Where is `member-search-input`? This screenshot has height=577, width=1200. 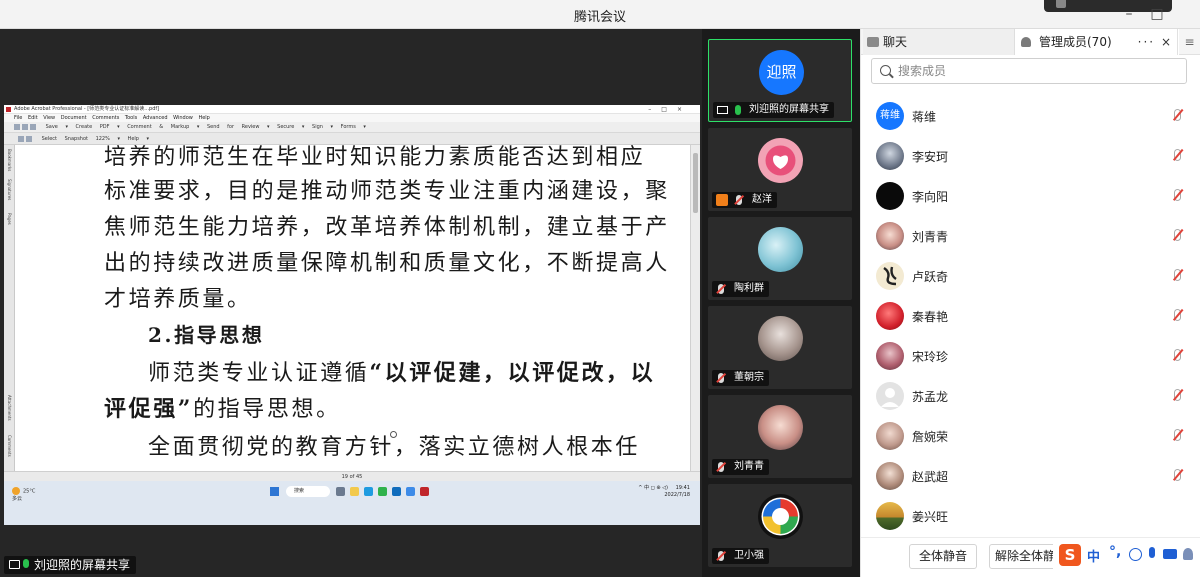
member-search-input is located at coordinates (1038, 71).